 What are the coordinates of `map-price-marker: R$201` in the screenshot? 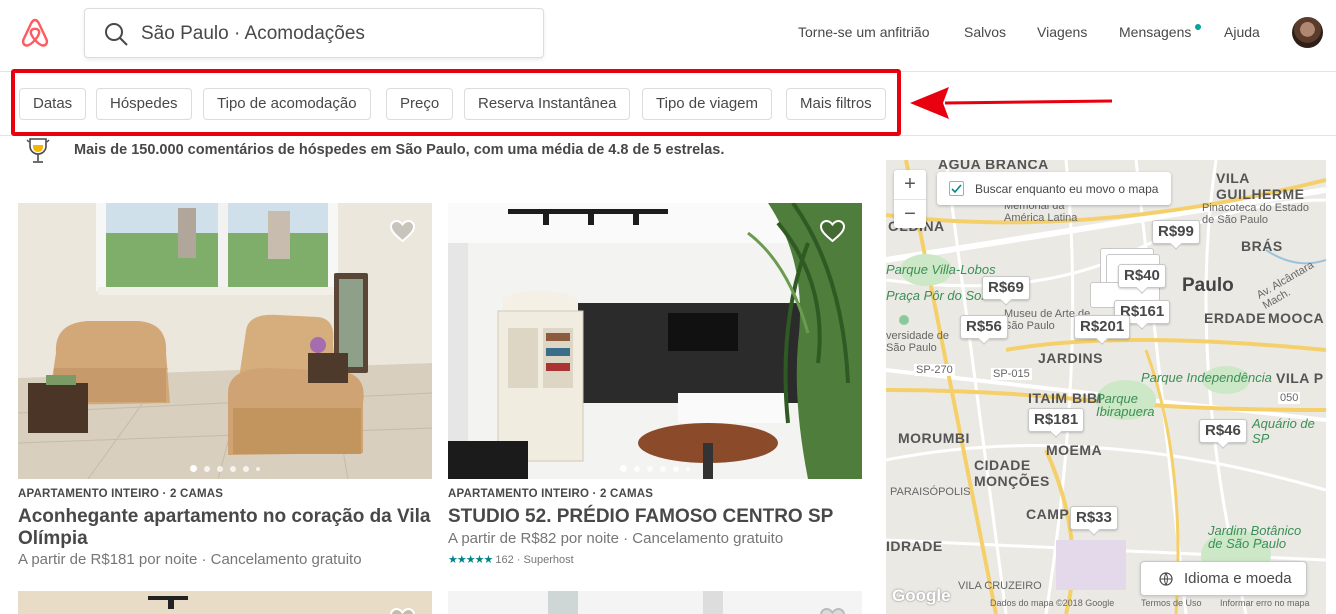 It's located at (1102, 327).